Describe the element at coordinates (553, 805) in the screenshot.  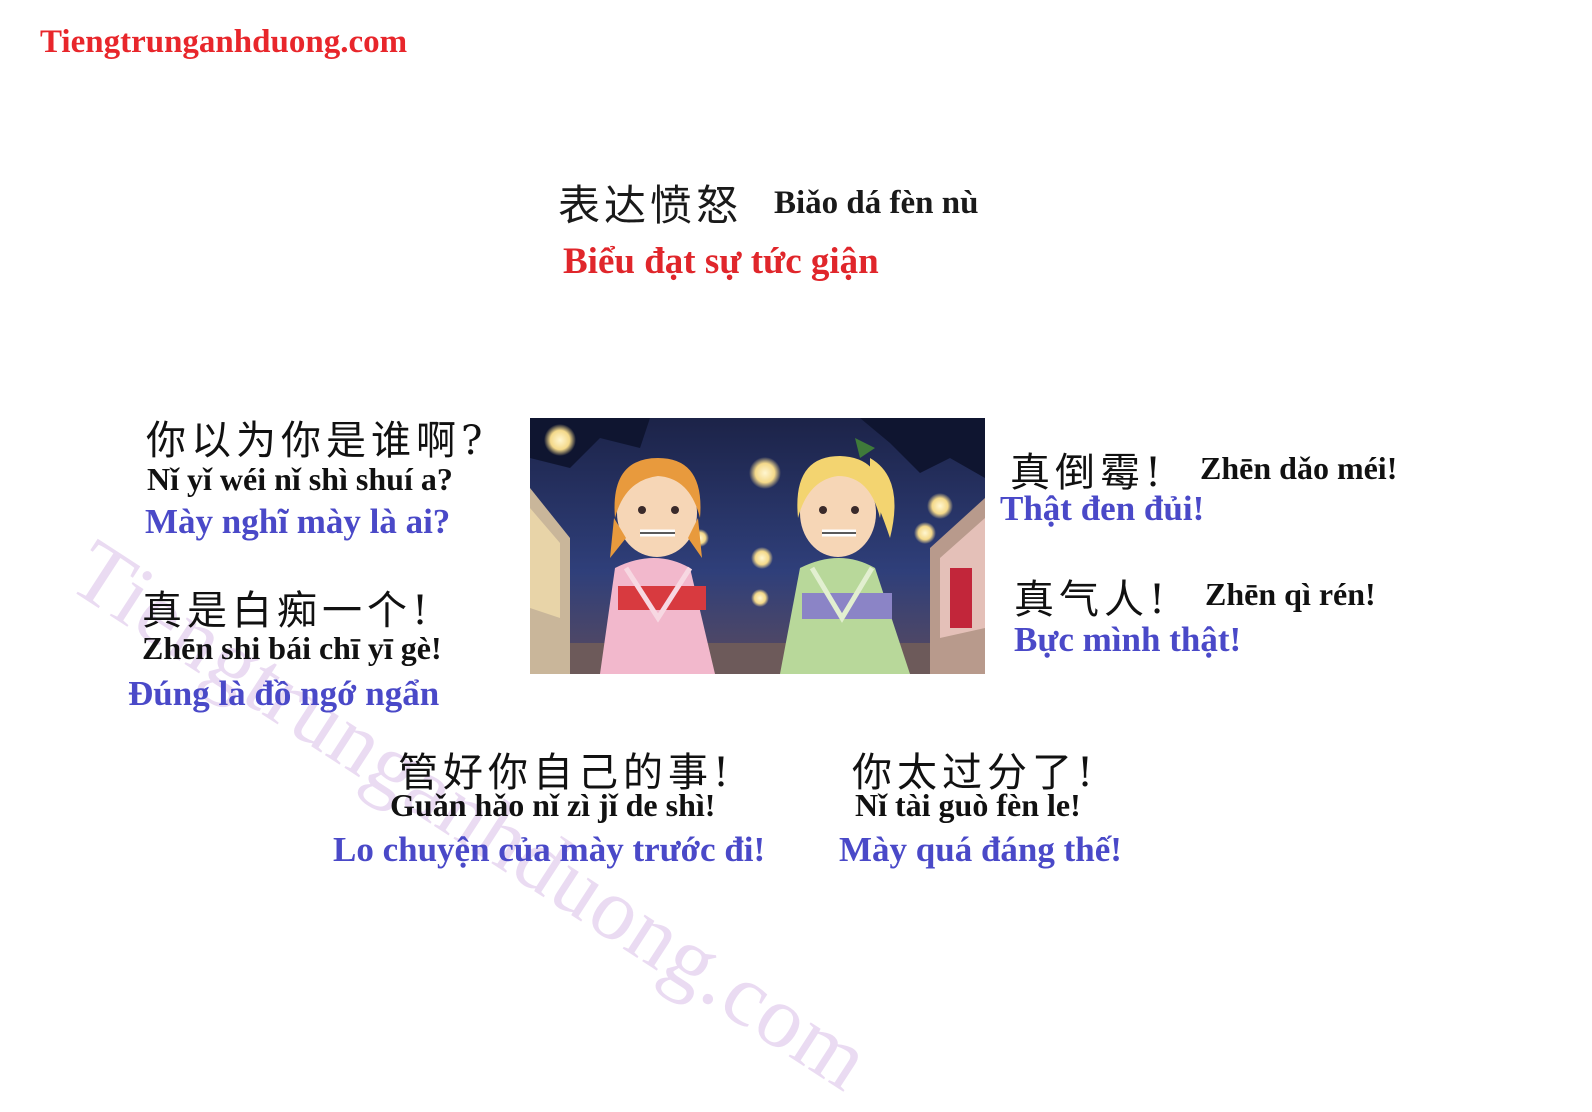
I see `phrase-5-pinyin: Guǎn hǎo nǐ zì jǐ de shì!` at that location.